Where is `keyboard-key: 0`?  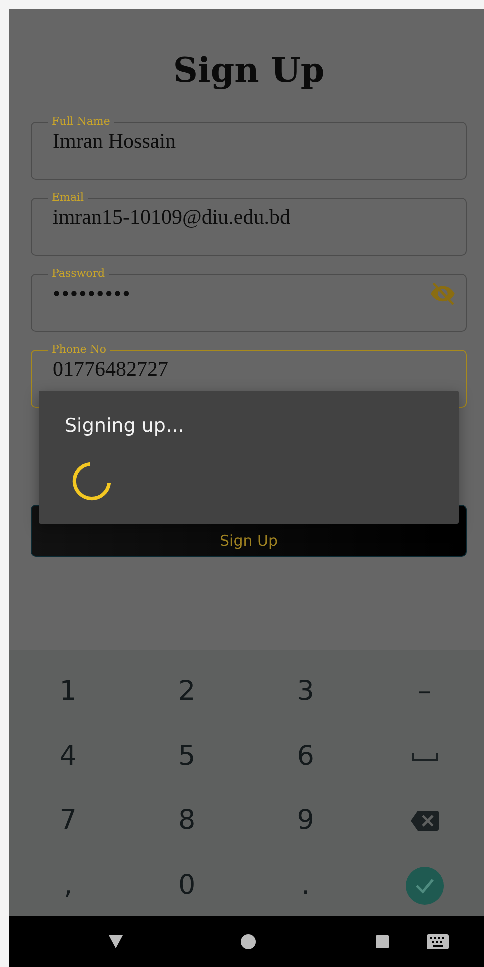
keyboard-key: 0 is located at coordinates (187, 886).